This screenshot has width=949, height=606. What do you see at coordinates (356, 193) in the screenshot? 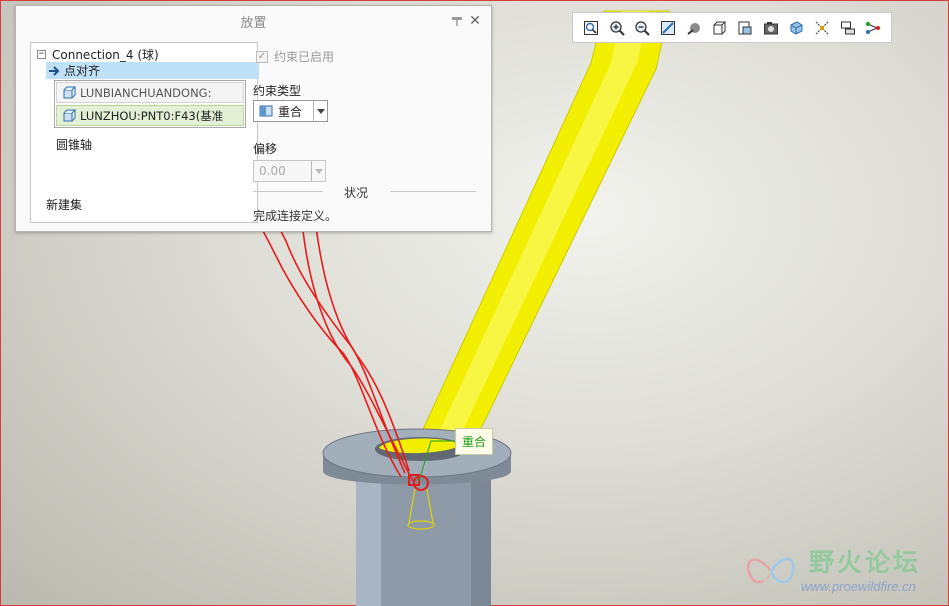
I see `status-section-label: 状况` at bounding box center [356, 193].